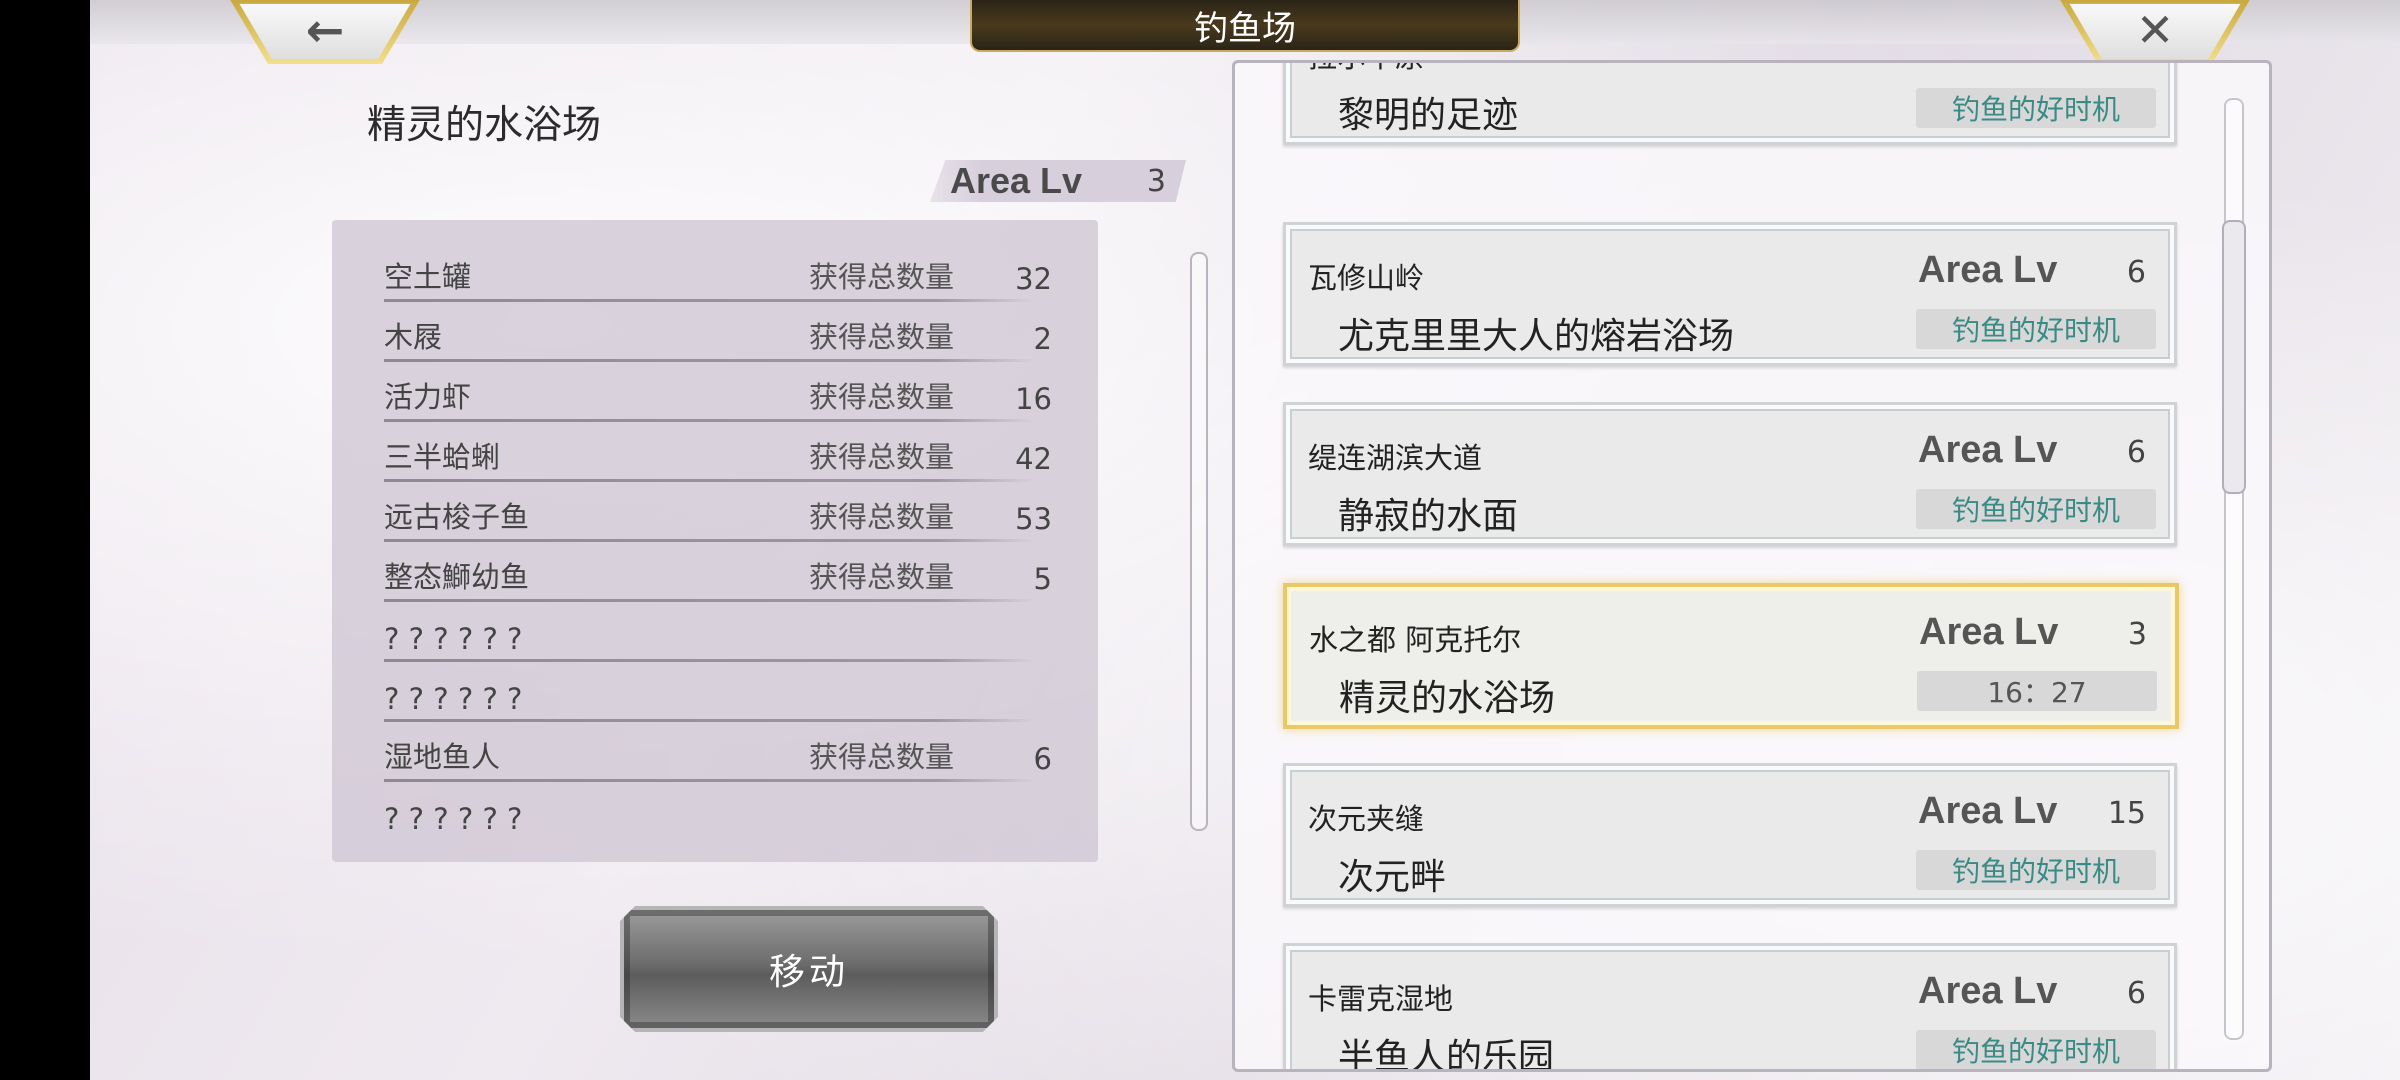 The height and width of the screenshot is (1080, 2400). Describe the element at coordinates (1381, 999) in the screenshot. I see `spot-region: 卡雷克湿地` at that location.